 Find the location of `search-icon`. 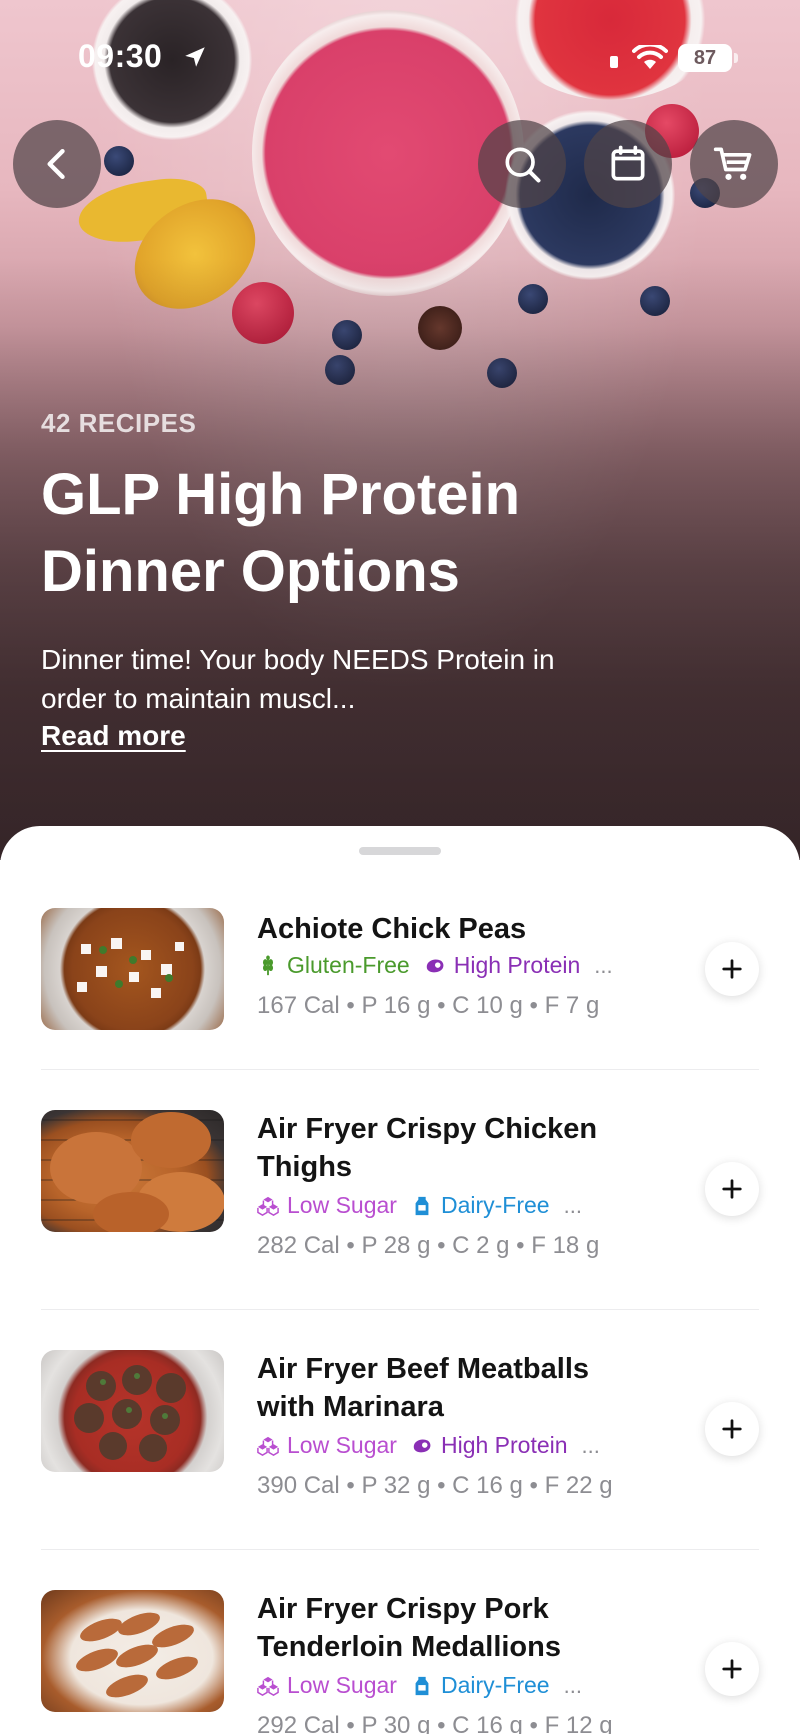

search-icon is located at coordinates (523, 165).